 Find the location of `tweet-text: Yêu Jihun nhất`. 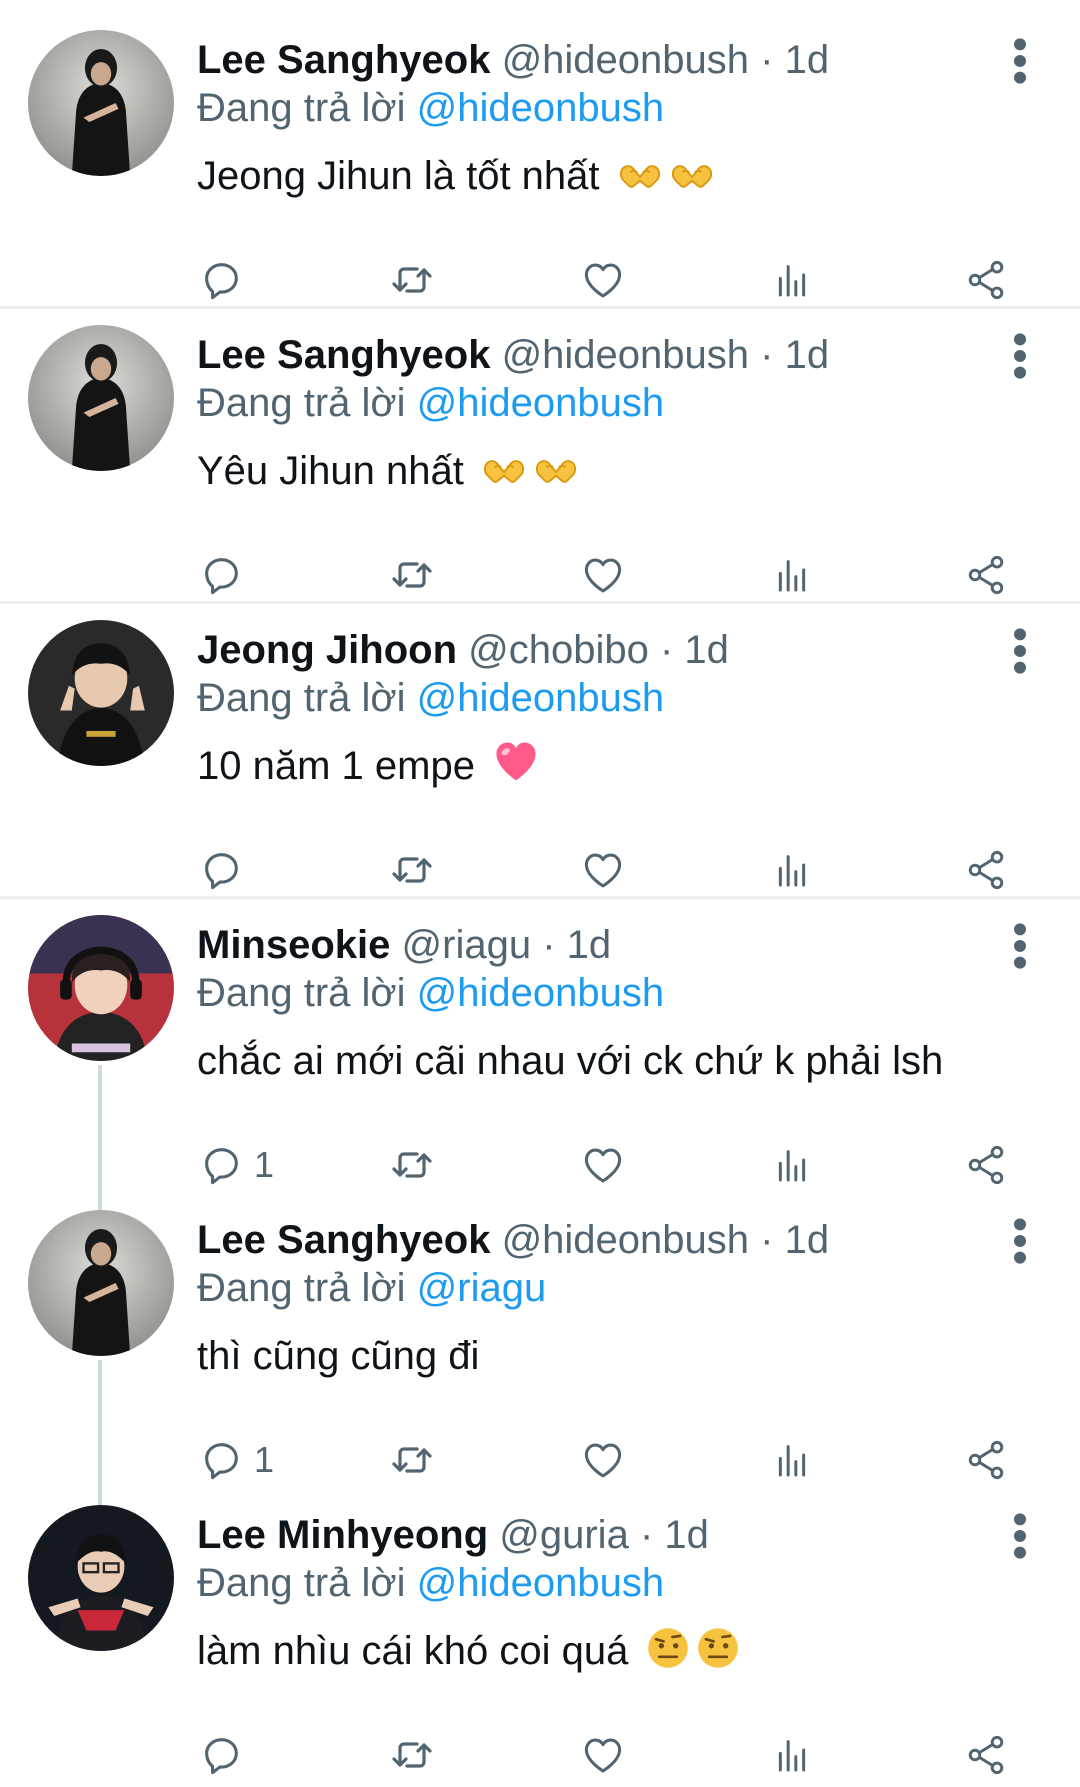

tweet-text: Yêu Jihun nhất is located at coordinates (388, 471).